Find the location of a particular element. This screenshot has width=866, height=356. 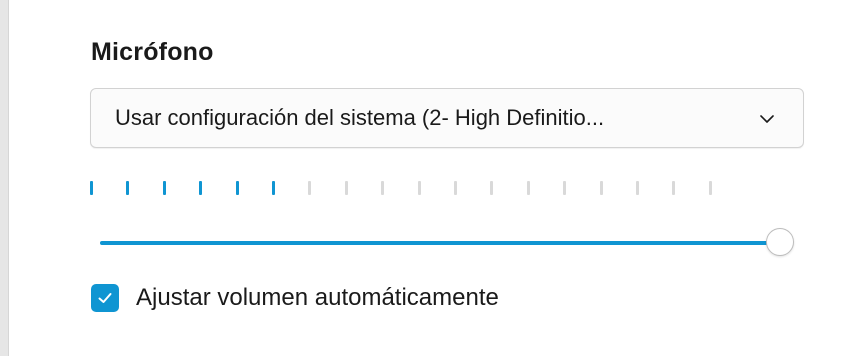

chevron-down-icon is located at coordinates (767, 119).